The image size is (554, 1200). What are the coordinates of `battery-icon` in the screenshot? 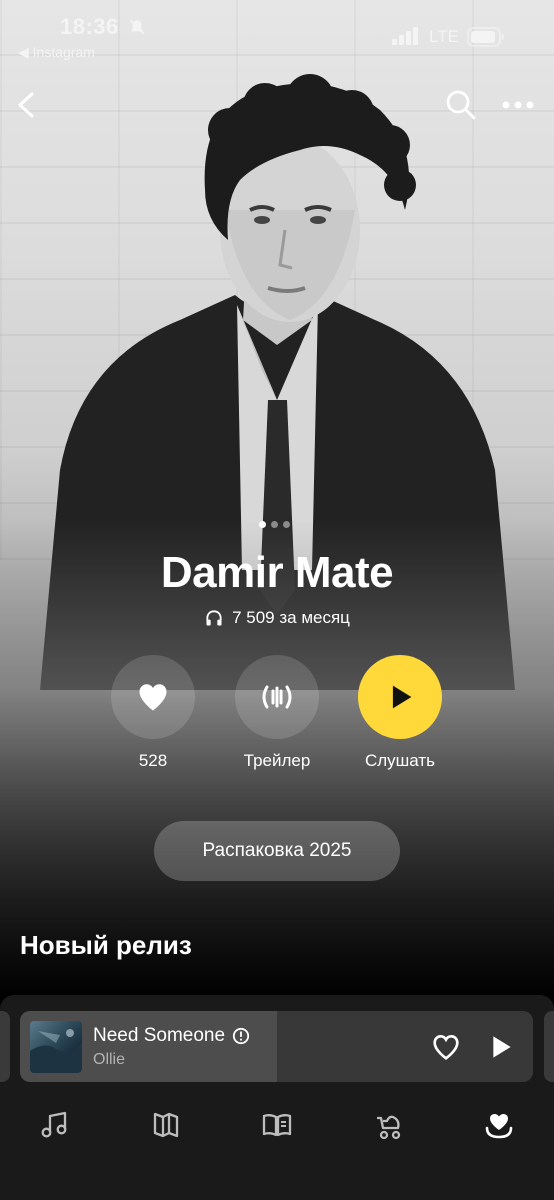 It's located at (485, 37).